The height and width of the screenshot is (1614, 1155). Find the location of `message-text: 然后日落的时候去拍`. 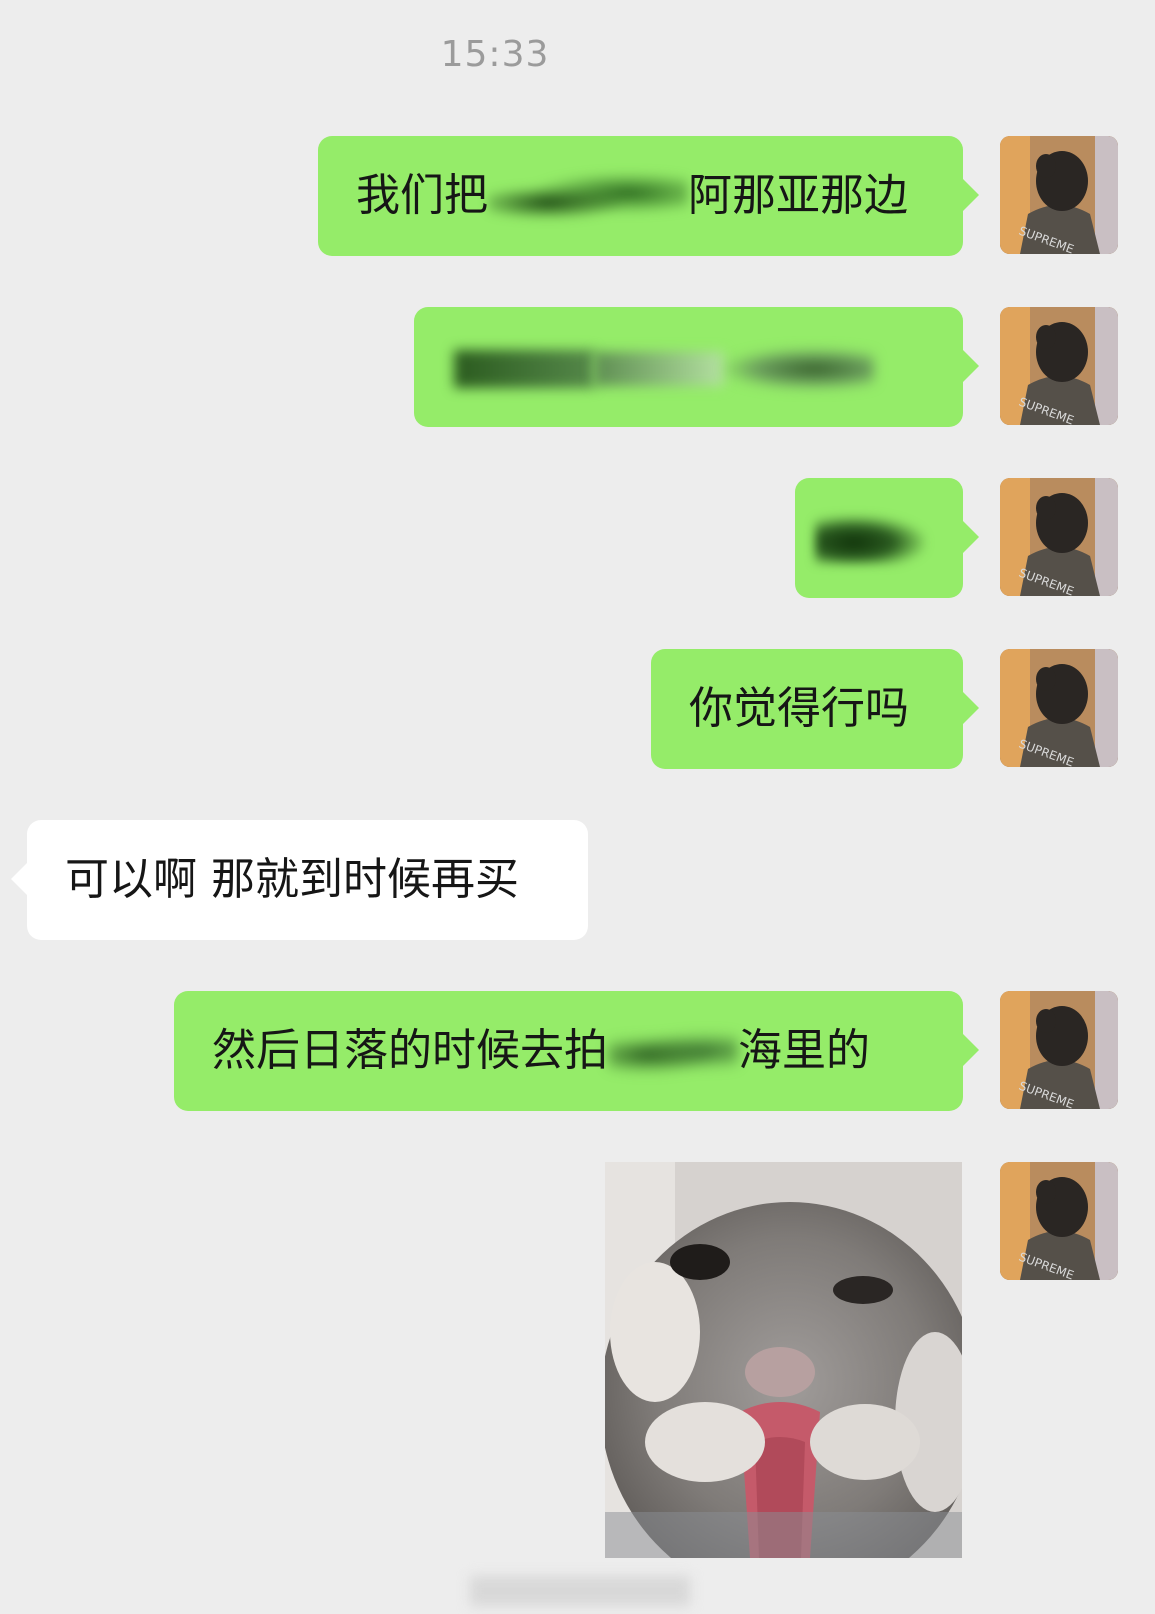

message-text: 然后日落的时候去拍 is located at coordinates (410, 1050).